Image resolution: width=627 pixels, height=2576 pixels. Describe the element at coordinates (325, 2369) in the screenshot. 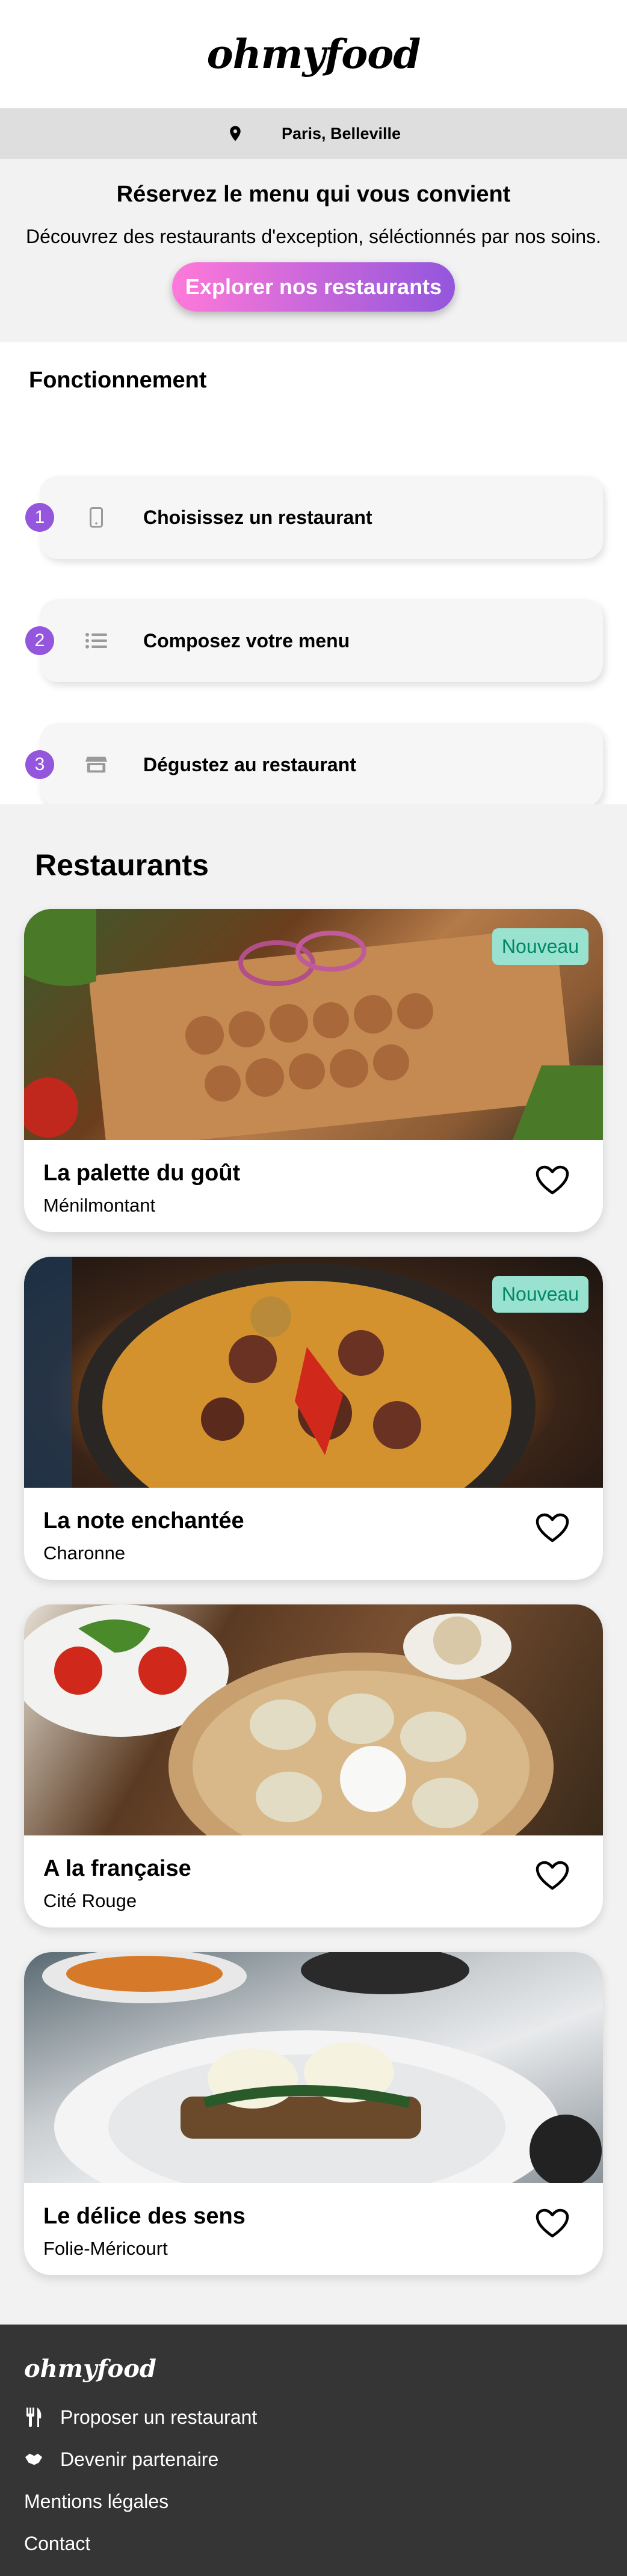

I see `footer-logo: ohmyfood` at that location.